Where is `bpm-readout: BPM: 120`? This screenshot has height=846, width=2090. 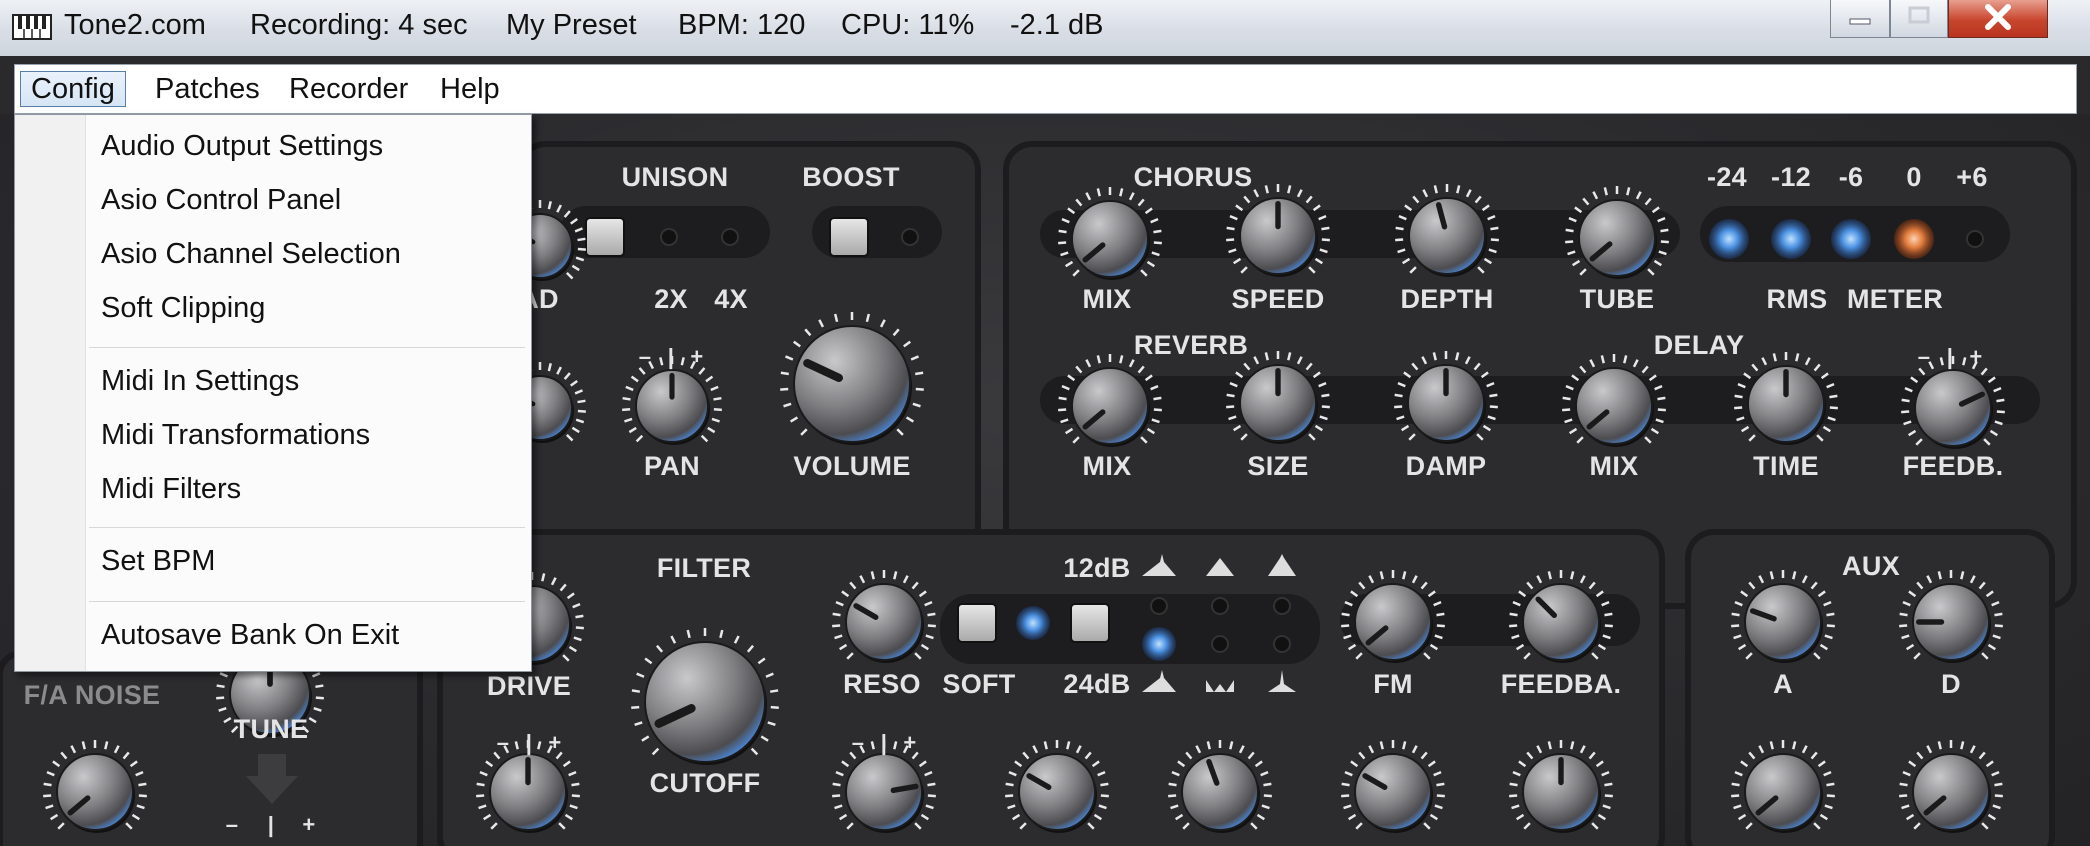
bpm-readout: BPM: 120 is located at coordinates (742, 25).